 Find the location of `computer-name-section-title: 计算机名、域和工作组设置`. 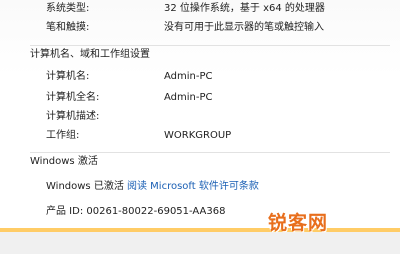

computer-name-section-title: 计算机名、域和工作组设置 is located at coordinates (90, 54).